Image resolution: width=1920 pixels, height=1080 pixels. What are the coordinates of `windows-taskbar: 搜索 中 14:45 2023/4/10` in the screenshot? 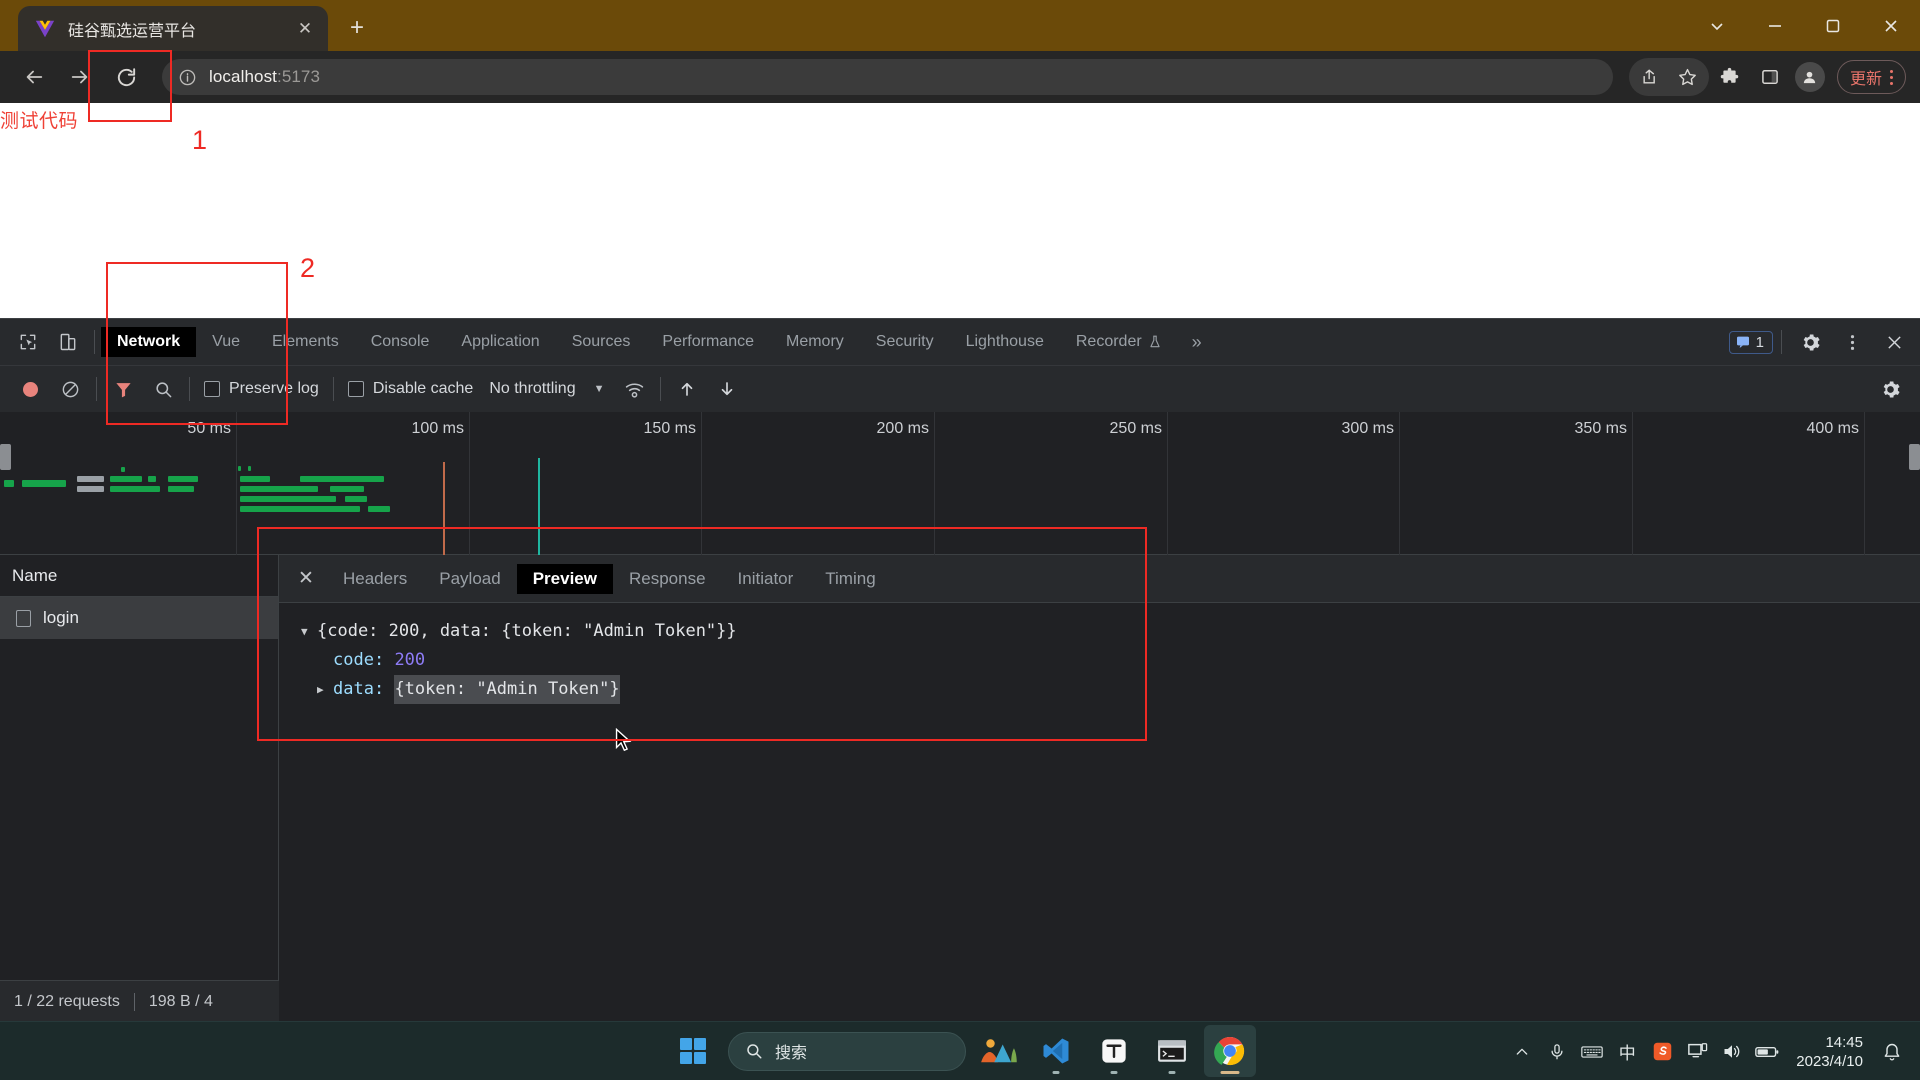 It's located at (960, 1050).